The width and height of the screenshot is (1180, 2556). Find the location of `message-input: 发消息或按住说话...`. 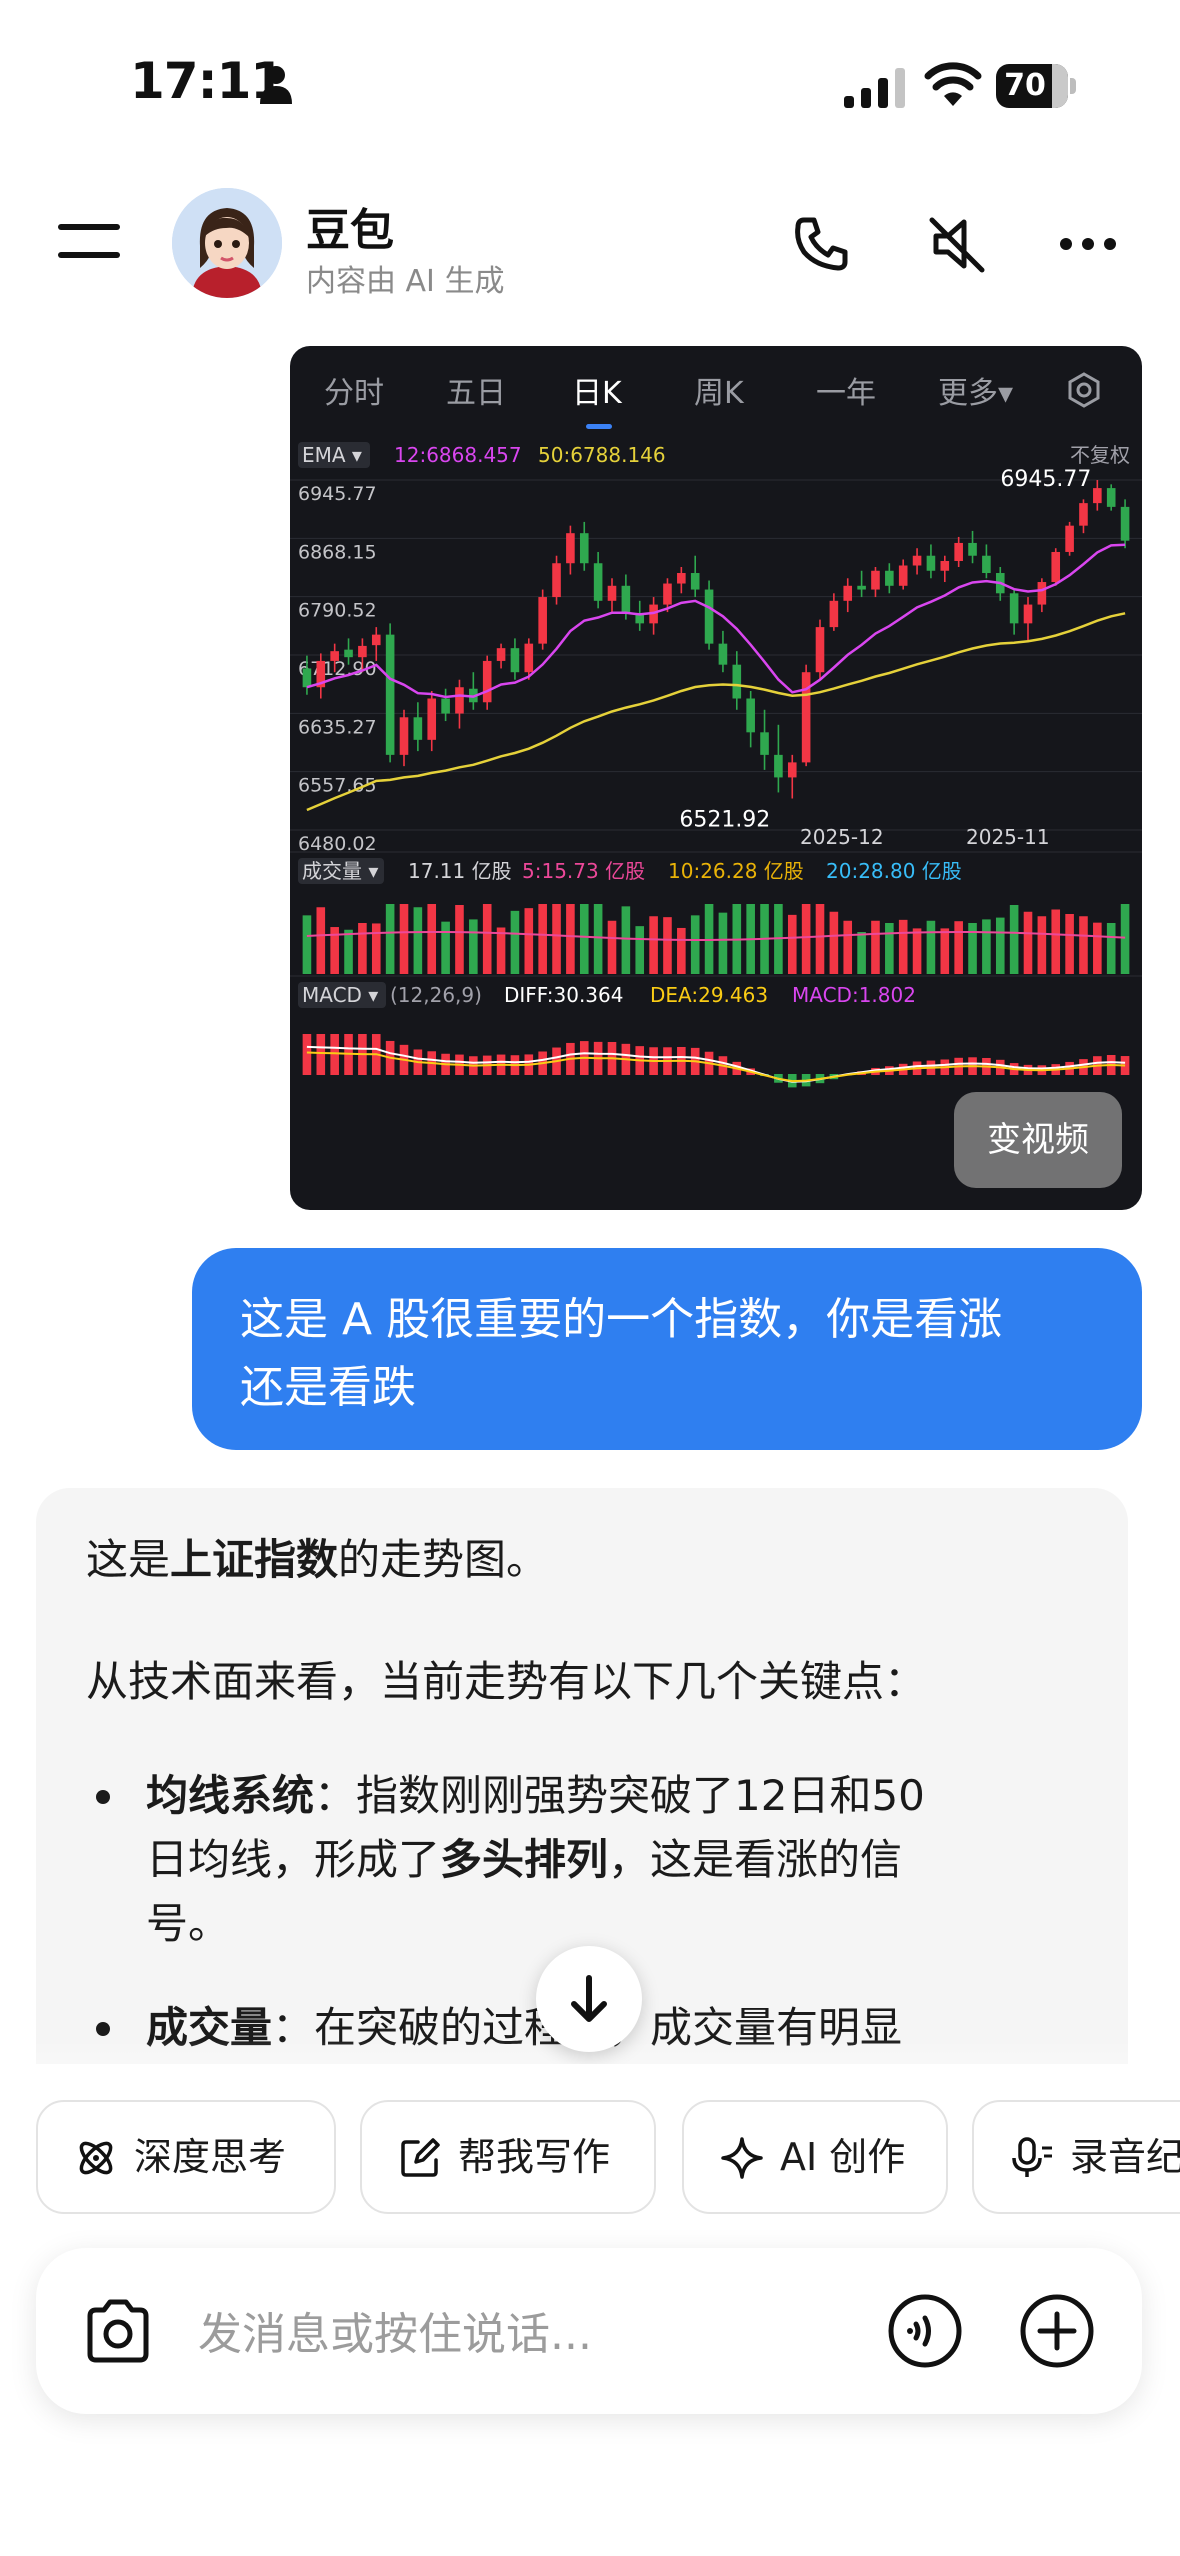

message-input: 发消息或按住说话... is located at coordinates (395, 2330).